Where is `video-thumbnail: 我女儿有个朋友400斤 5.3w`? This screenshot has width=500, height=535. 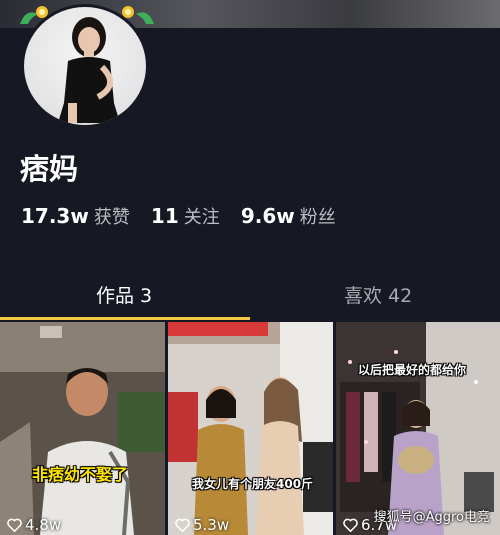 video-thumbnail: 我女儿有个朋友400斤 5.3w is located at coordinates (250, 428).